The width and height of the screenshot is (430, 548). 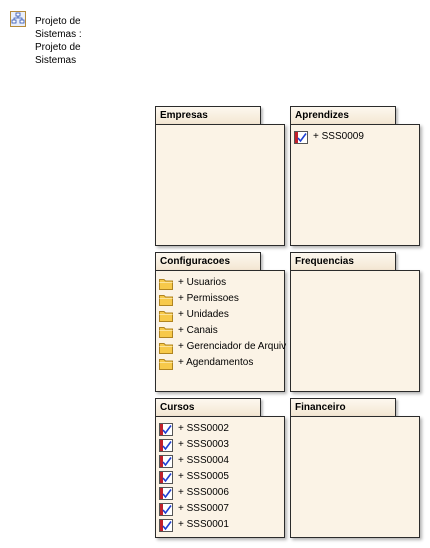 What do you see at coordinates (324, 261) in the screenshot?
I see `package-title: Frequencias` at bounding box center [324, 261].